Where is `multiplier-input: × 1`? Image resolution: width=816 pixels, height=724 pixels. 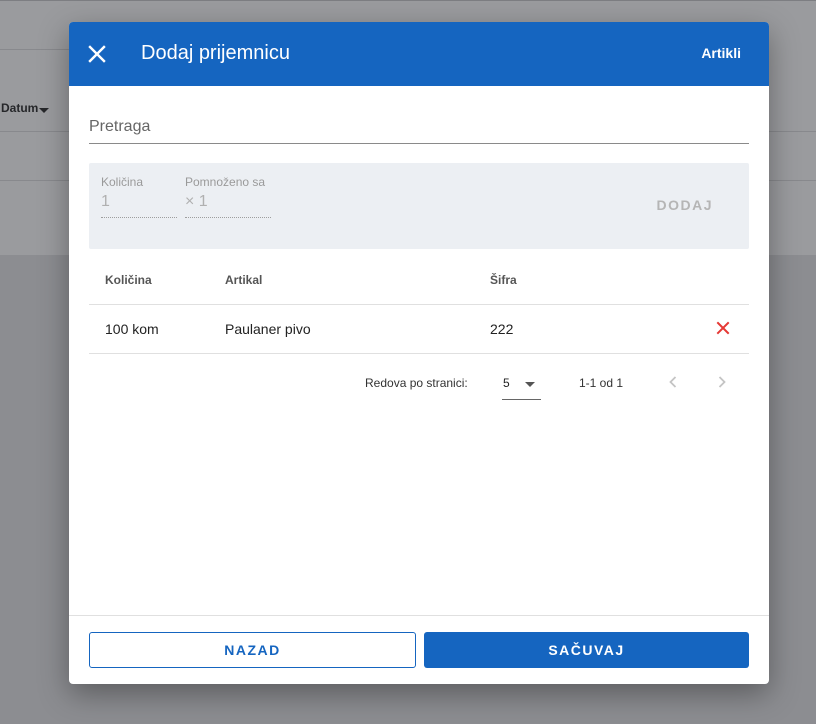 multiplier-input: × 1 is located at coordinates (228, 205).